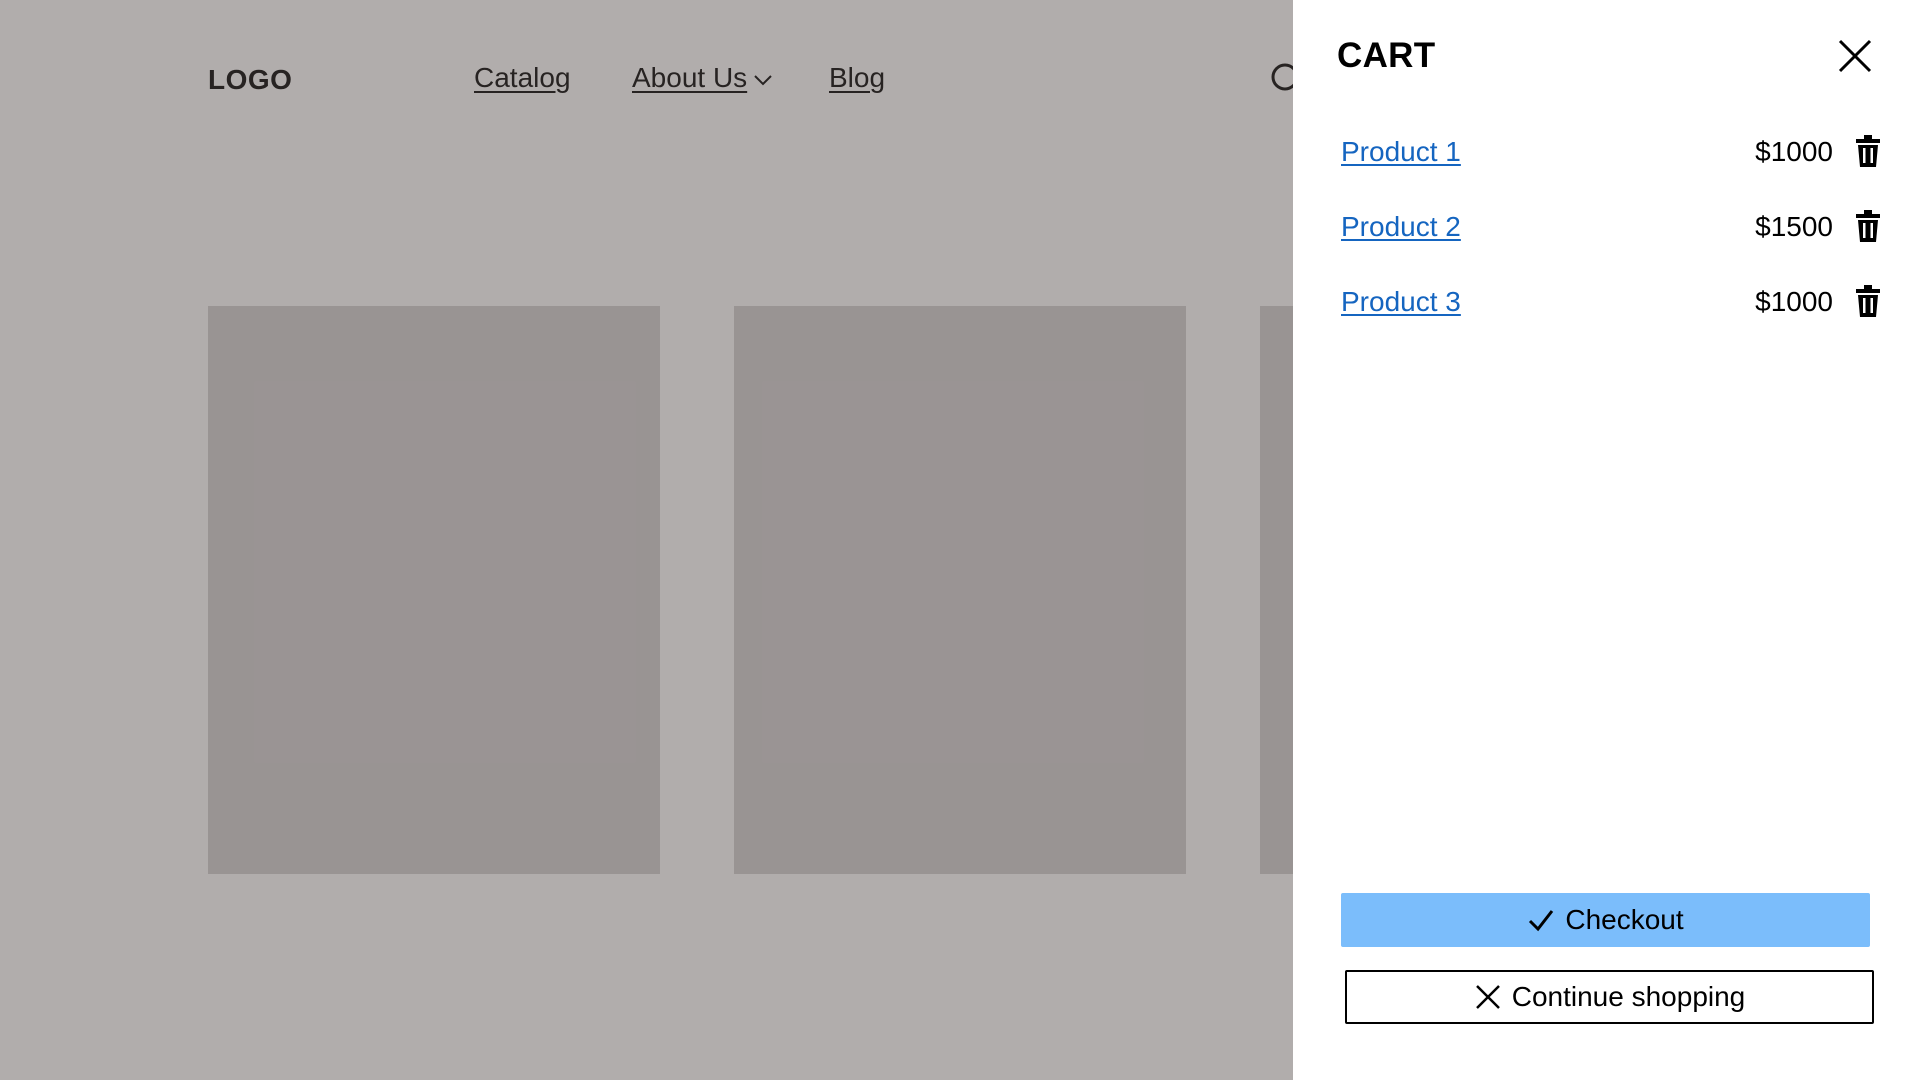 Image resolution: width=1920 pixels, height=1080 pixels. Describe the element at coordinates (1794, 226) in the screenshot. I see `cart-item-price: $1500` at that location.